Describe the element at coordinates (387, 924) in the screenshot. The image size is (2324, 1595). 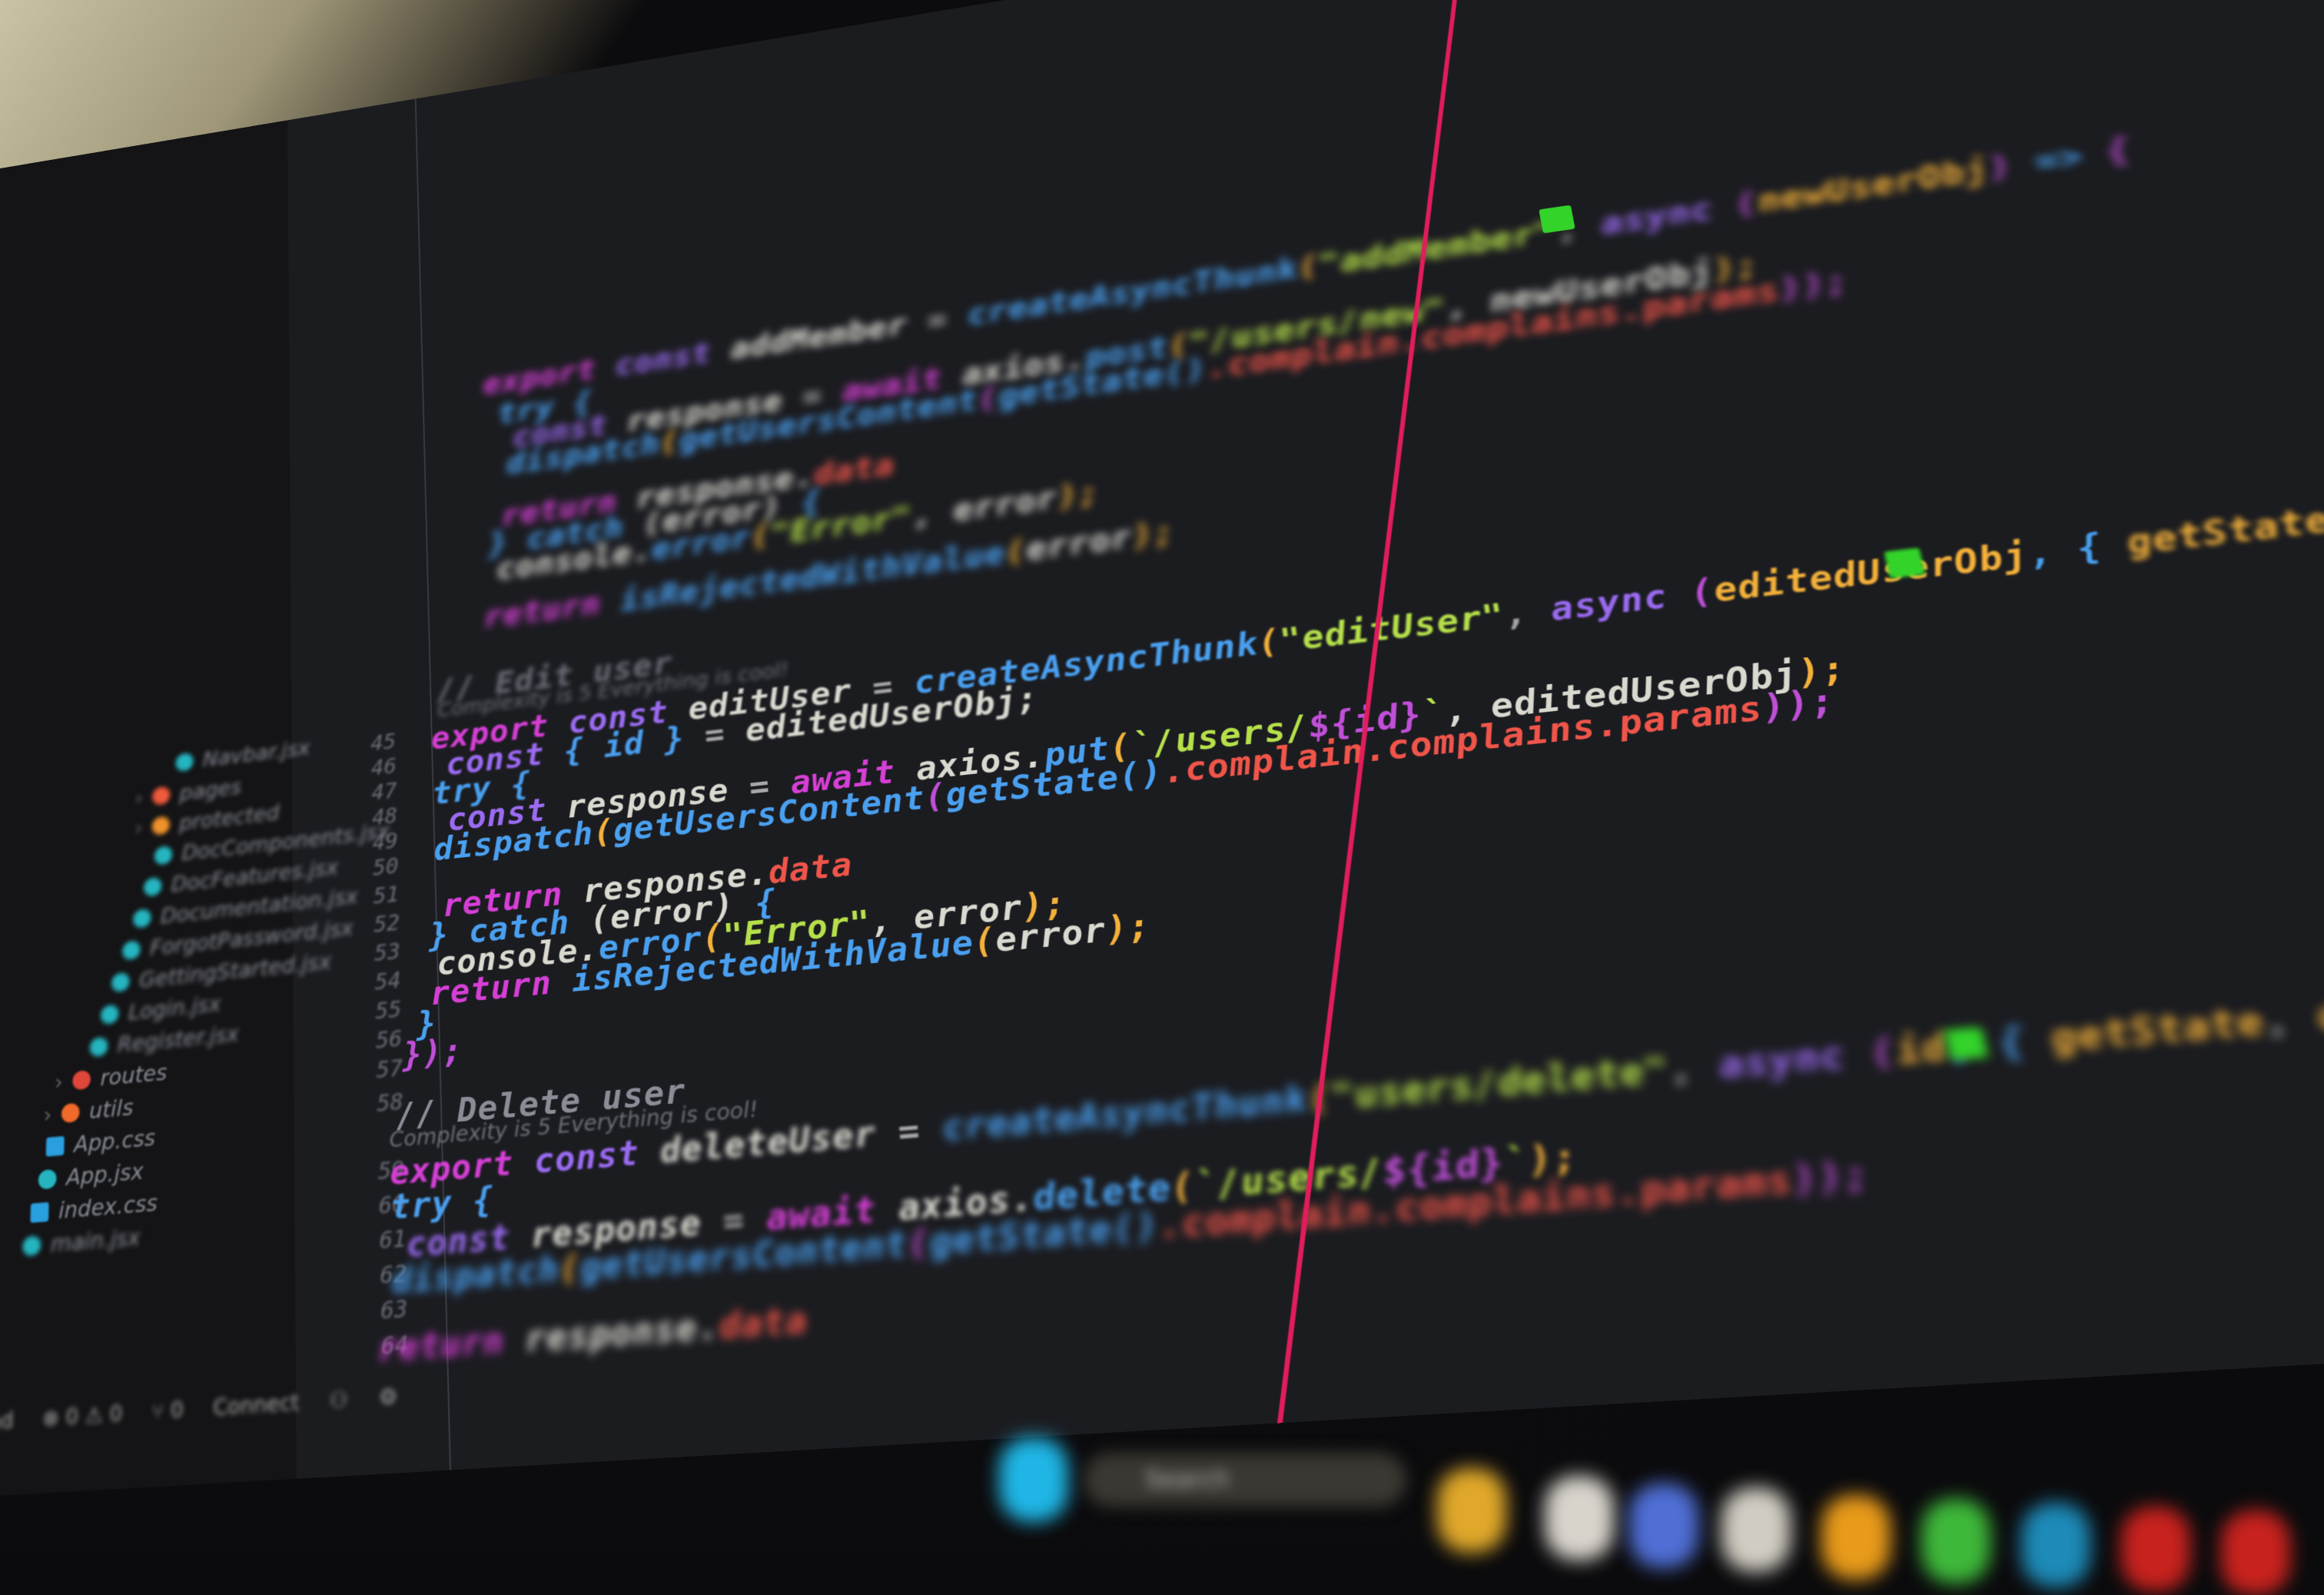
I see `line-number: 52` at that location.